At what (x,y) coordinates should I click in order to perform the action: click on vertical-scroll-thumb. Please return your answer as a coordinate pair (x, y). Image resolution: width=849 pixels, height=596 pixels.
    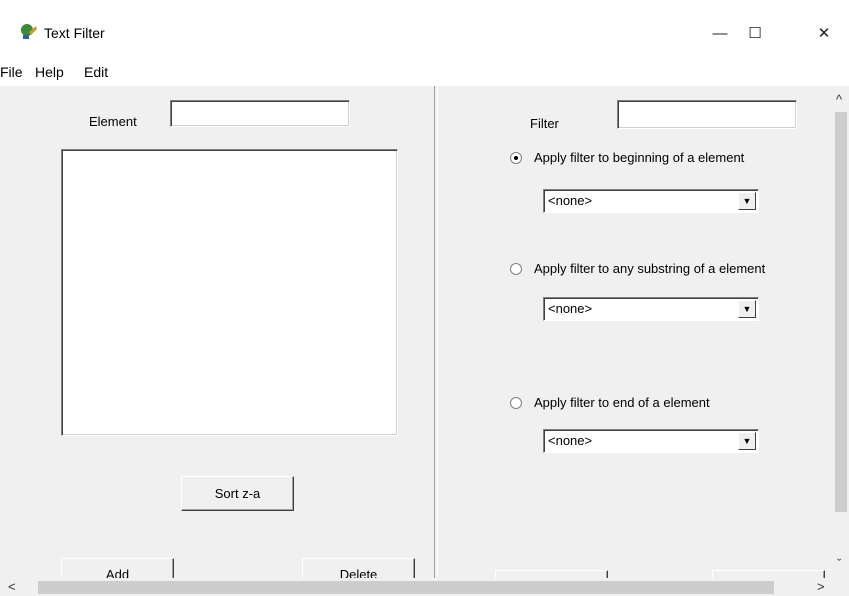
    Looking at the image, I should click on (841, 312).